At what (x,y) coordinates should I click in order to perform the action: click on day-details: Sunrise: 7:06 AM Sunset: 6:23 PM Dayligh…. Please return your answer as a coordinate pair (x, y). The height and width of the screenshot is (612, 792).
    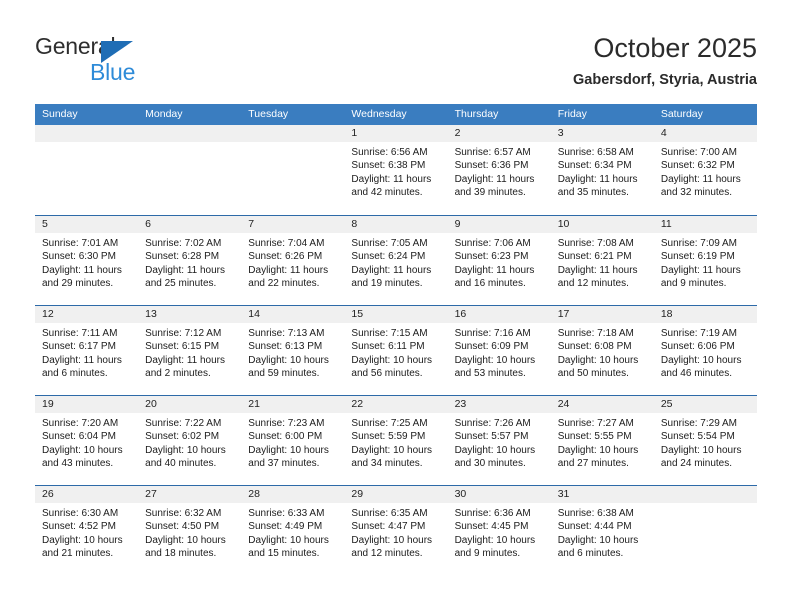
    Looking at the image, I should click on (499, 262).